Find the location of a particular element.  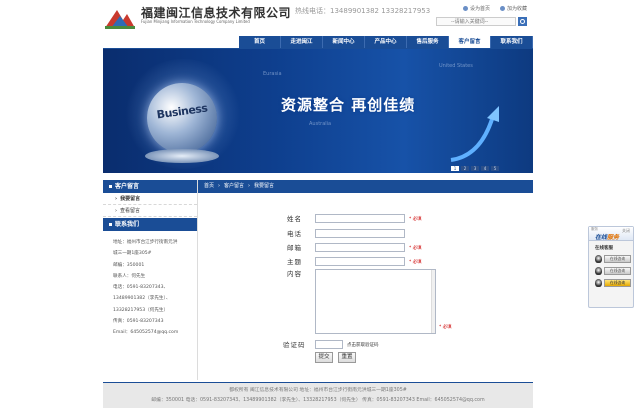

company-logo is located at coordinates (120, 17).